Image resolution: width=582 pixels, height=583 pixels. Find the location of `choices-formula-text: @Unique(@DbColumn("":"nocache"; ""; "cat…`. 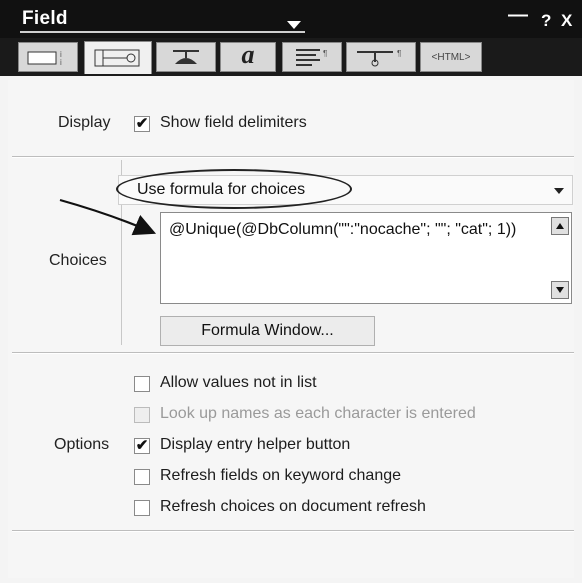

choices-formula-text: @Unique(@DbColumn("":"nocache"; ""; "cat… is located at coordinates (343, 229).